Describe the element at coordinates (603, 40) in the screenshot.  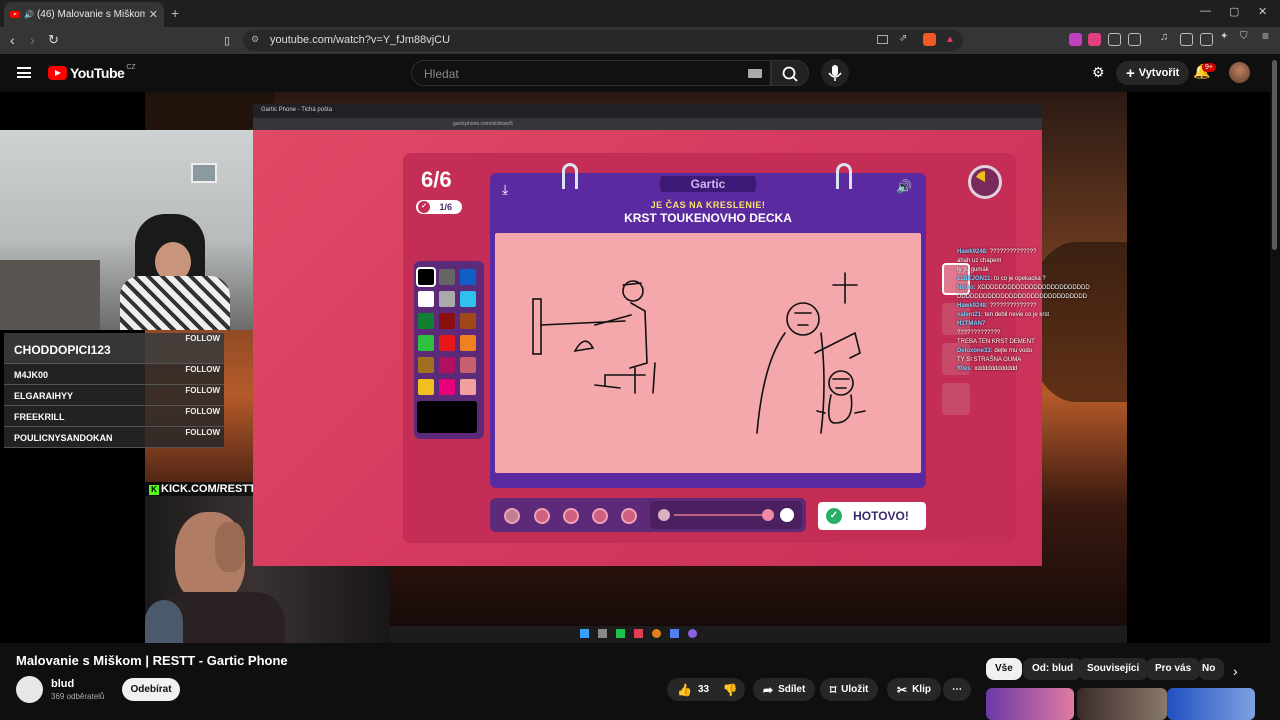
I see `url-field: ⚙ youtube.com/watch?v=Y_fJm88vjCU ⇗ ▲` at that location.